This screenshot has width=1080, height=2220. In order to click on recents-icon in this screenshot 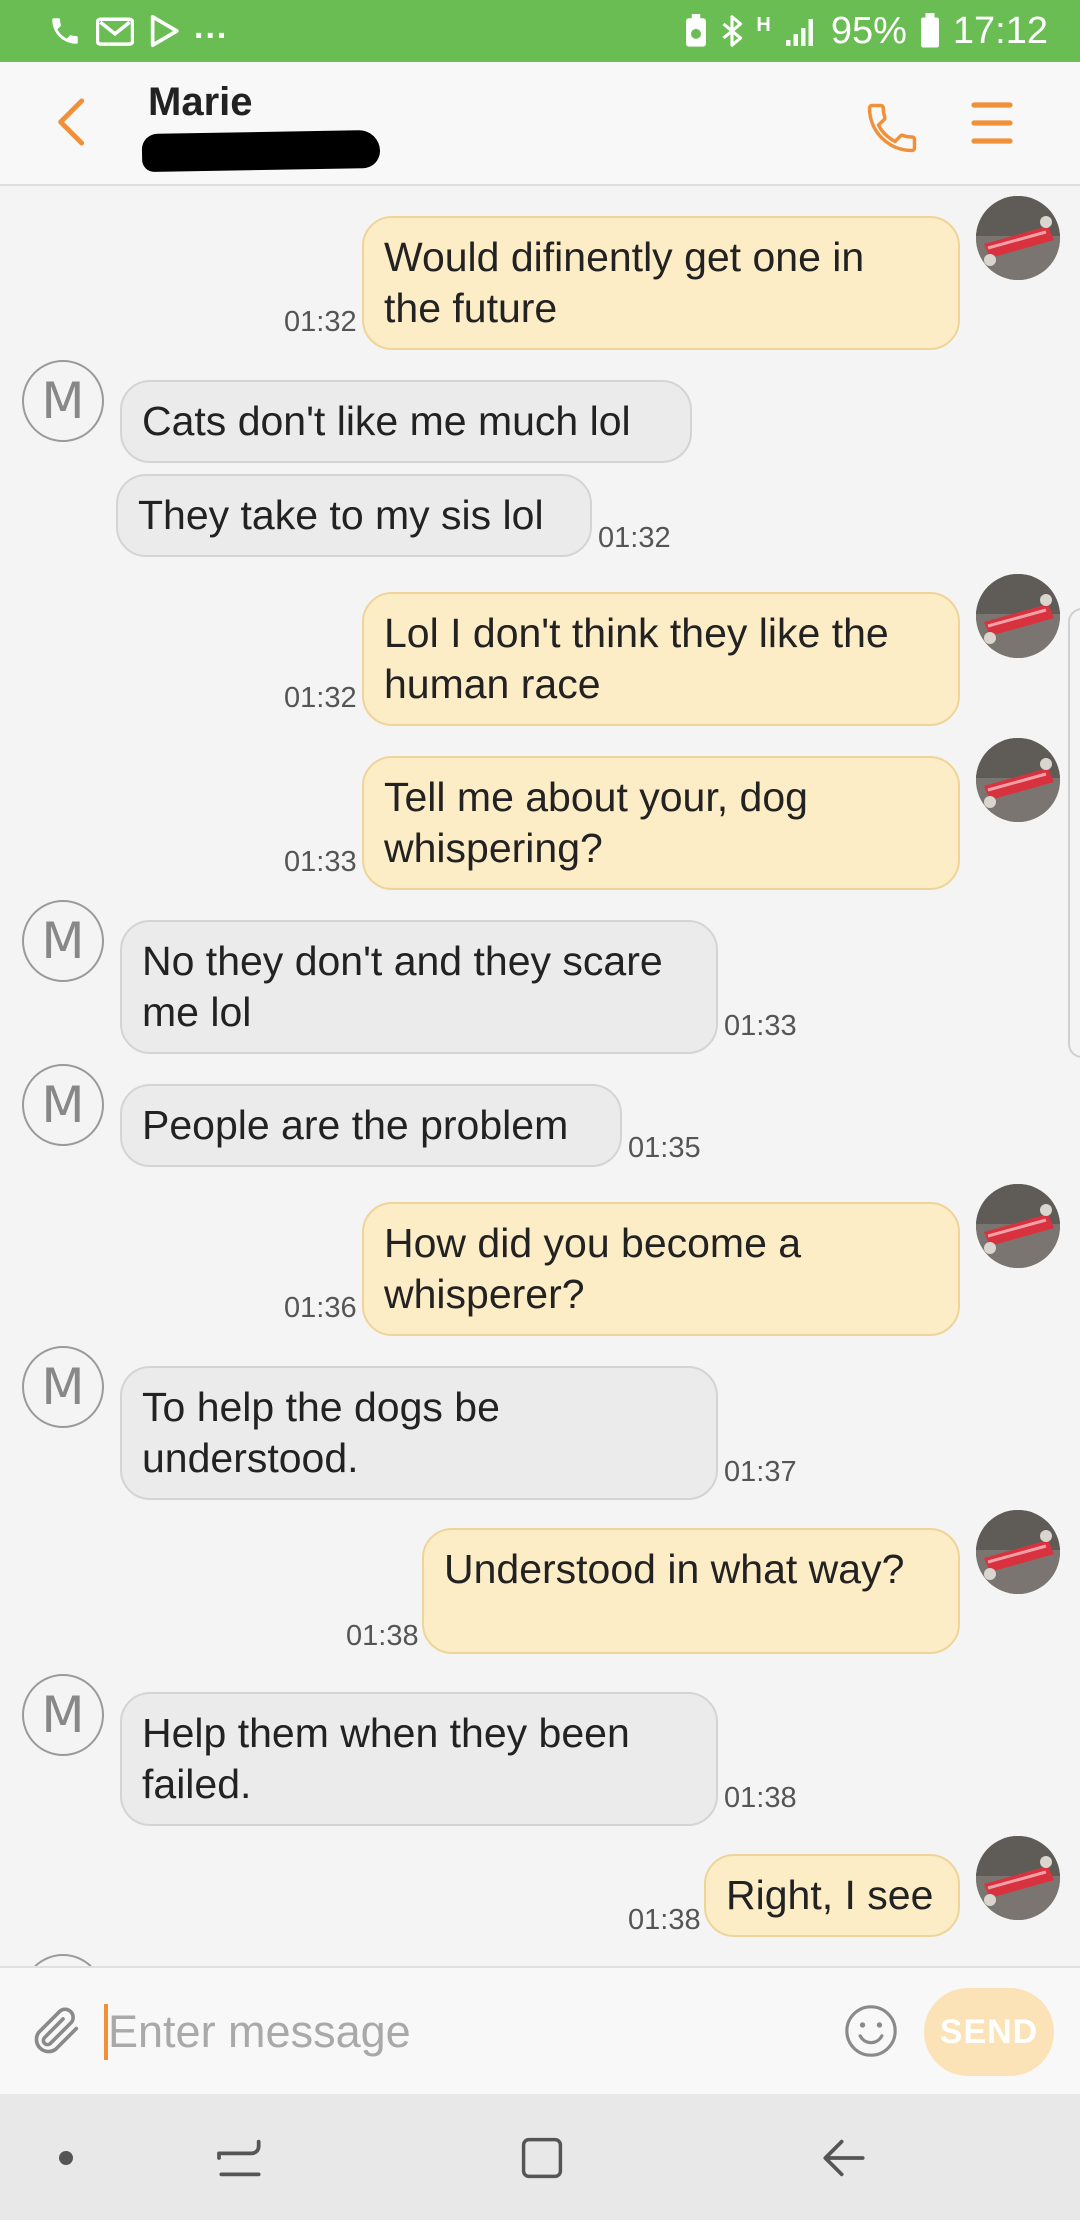, I will do `click(239, 2158)`.